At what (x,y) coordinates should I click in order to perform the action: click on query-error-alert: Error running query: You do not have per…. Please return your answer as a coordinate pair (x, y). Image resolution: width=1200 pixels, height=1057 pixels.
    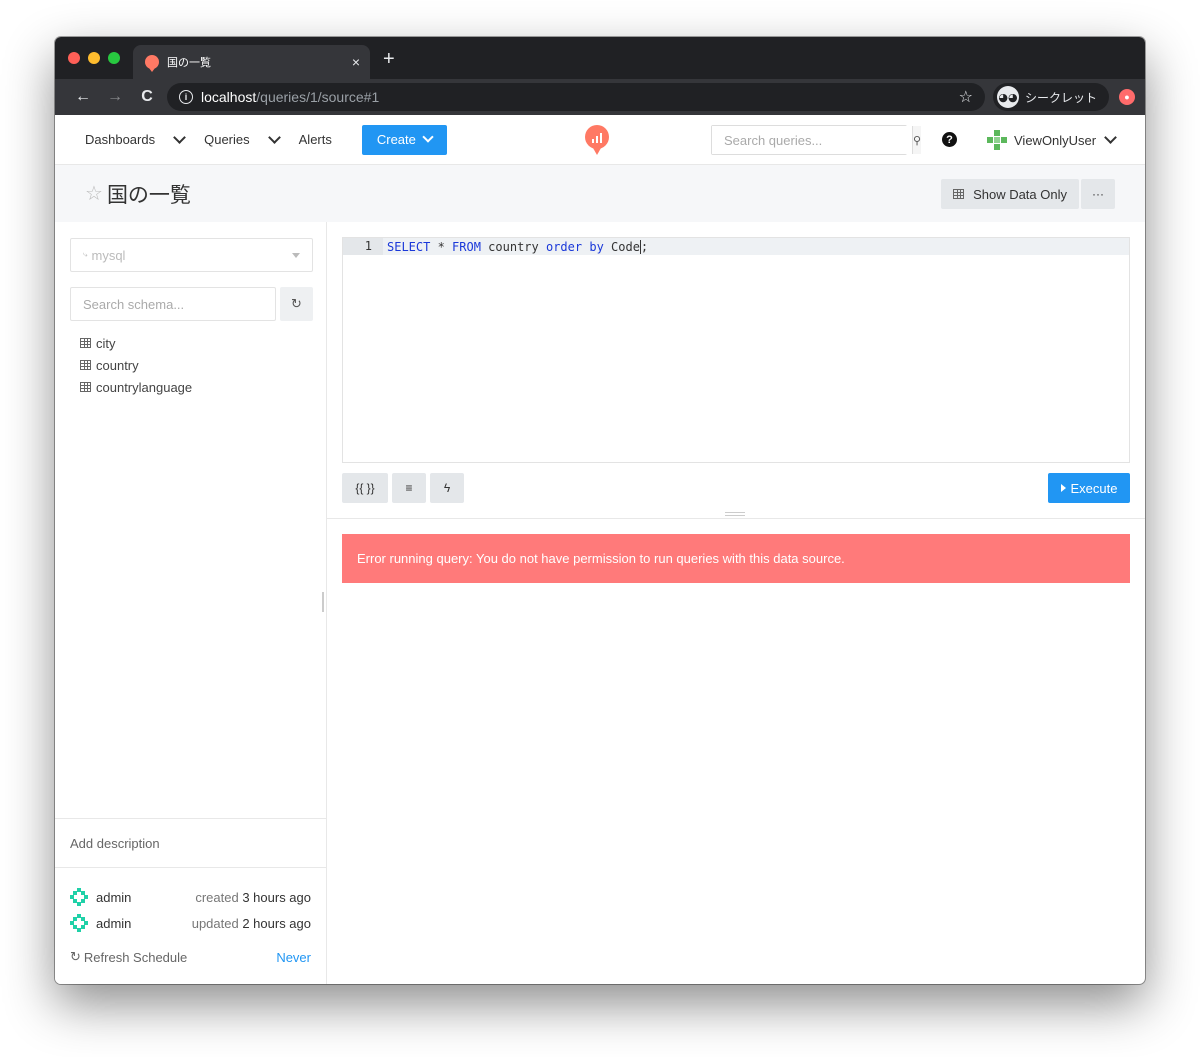
    Looking at the image, I should click on (736, 558).